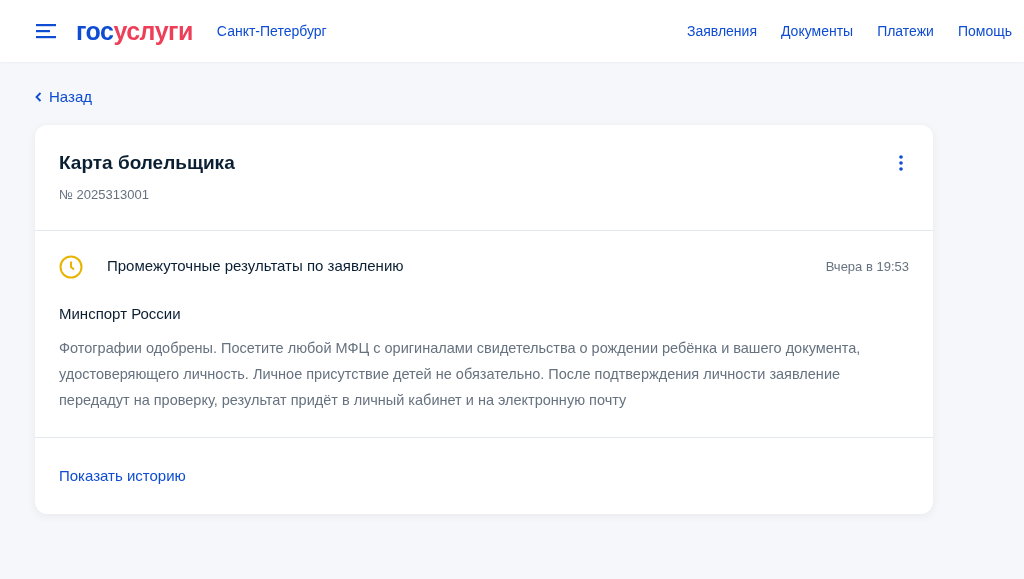 The width and height of the screenshot is (1024, 579). Describe the element at coordinates (817, 31) in the screenshot. I see `nav-link: Документы` at that location.